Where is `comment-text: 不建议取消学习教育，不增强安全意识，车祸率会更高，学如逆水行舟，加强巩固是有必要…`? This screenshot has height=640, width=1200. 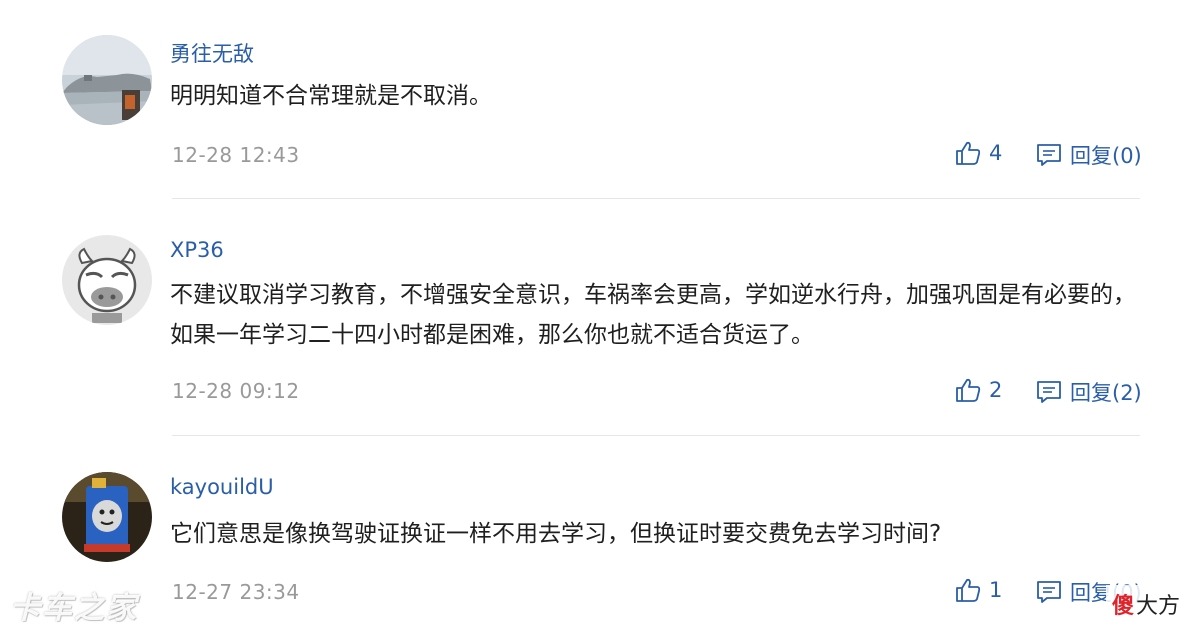 comment-text: 不建议取消学习教育，不增强安全意识，车祸率会更高，学如逆水行舟，加强巩固是有必要… is located at coordinates (653, 315).